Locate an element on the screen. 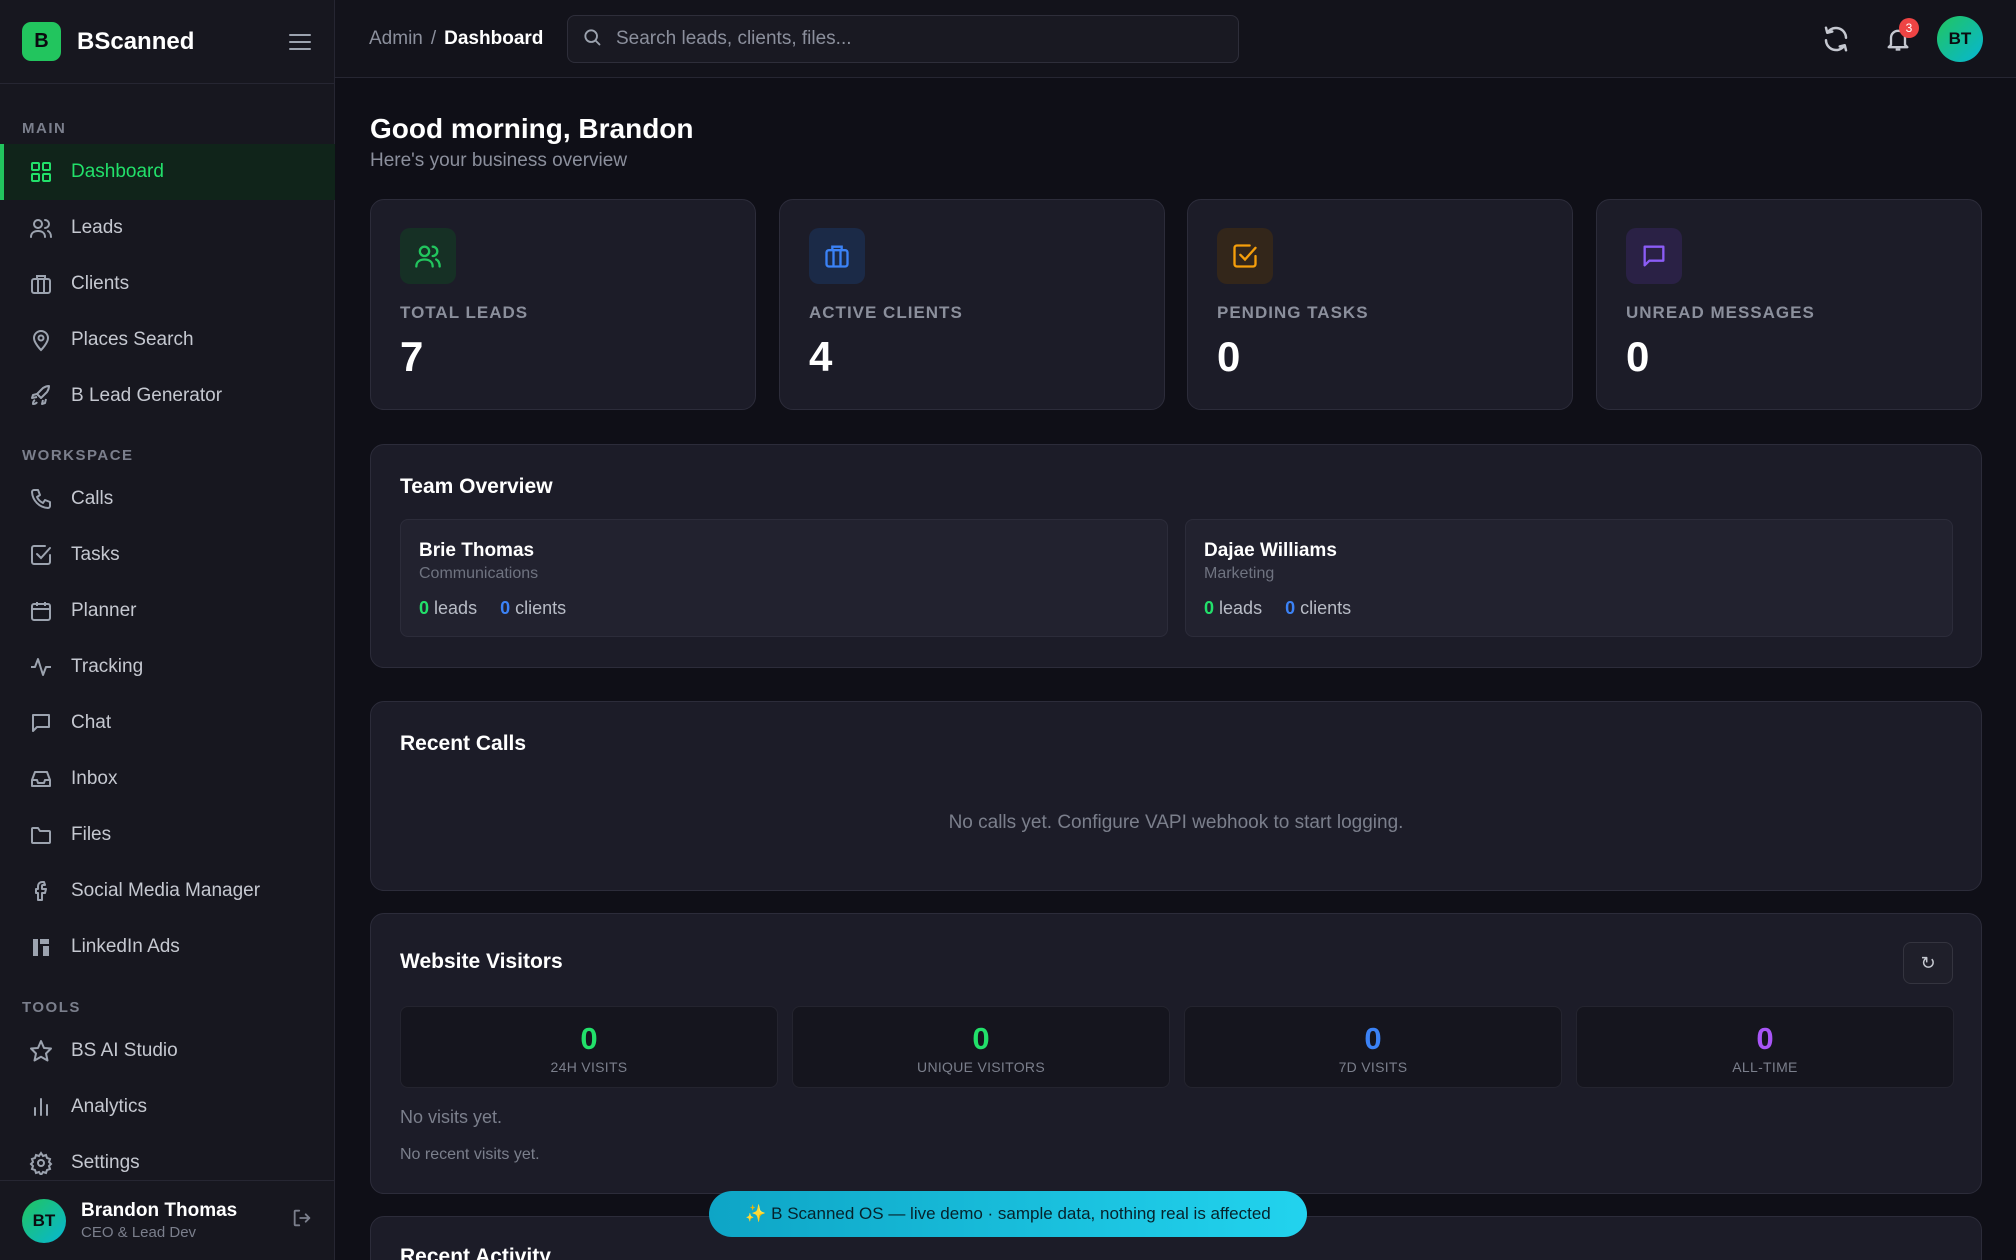 This screenshot has height=1260, width=2016. page-subtitle: Here's your business overview is located at coordinates (499, 160).